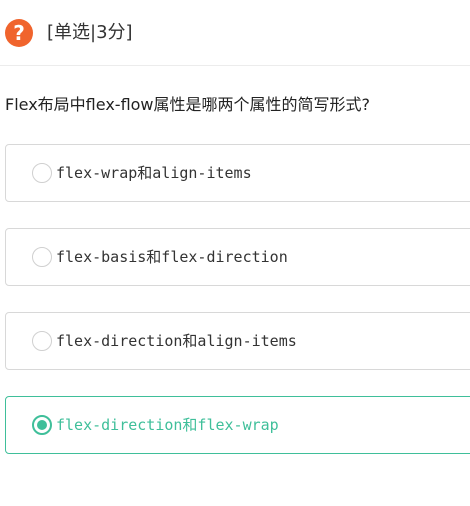 The image size is (470, 506). Describe the element at coordinates (154, 173) in the screenshot. I see `option-label: flex-wrap和align-items` at that location.